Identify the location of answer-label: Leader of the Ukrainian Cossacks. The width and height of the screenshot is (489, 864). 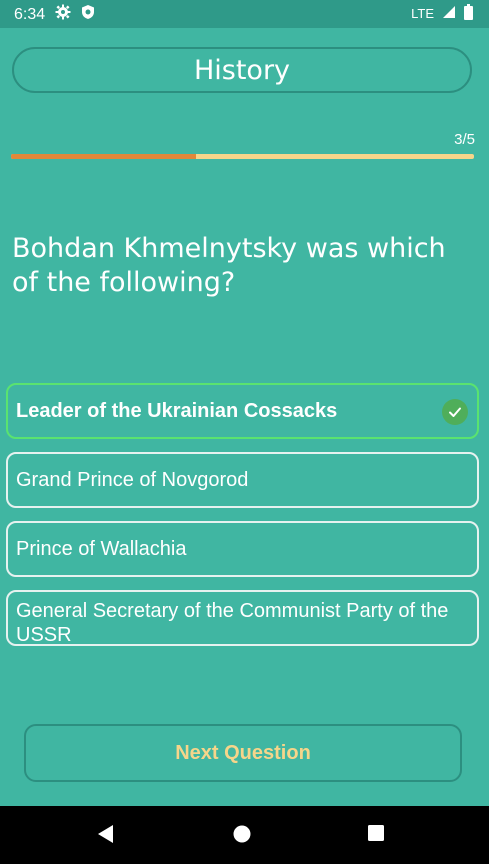
(177, 411).